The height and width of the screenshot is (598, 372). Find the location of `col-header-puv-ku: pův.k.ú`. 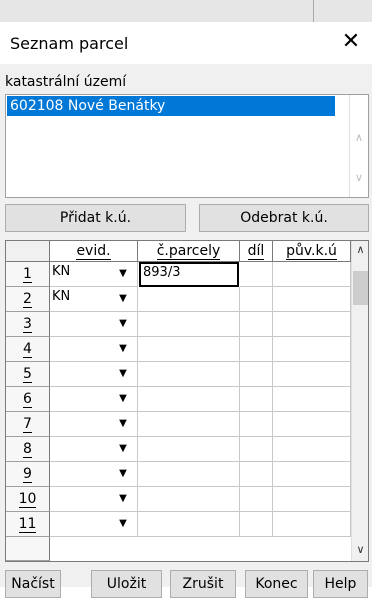

col-header-puv-ku: pův.k.ú is located at coordinates (312, 251).